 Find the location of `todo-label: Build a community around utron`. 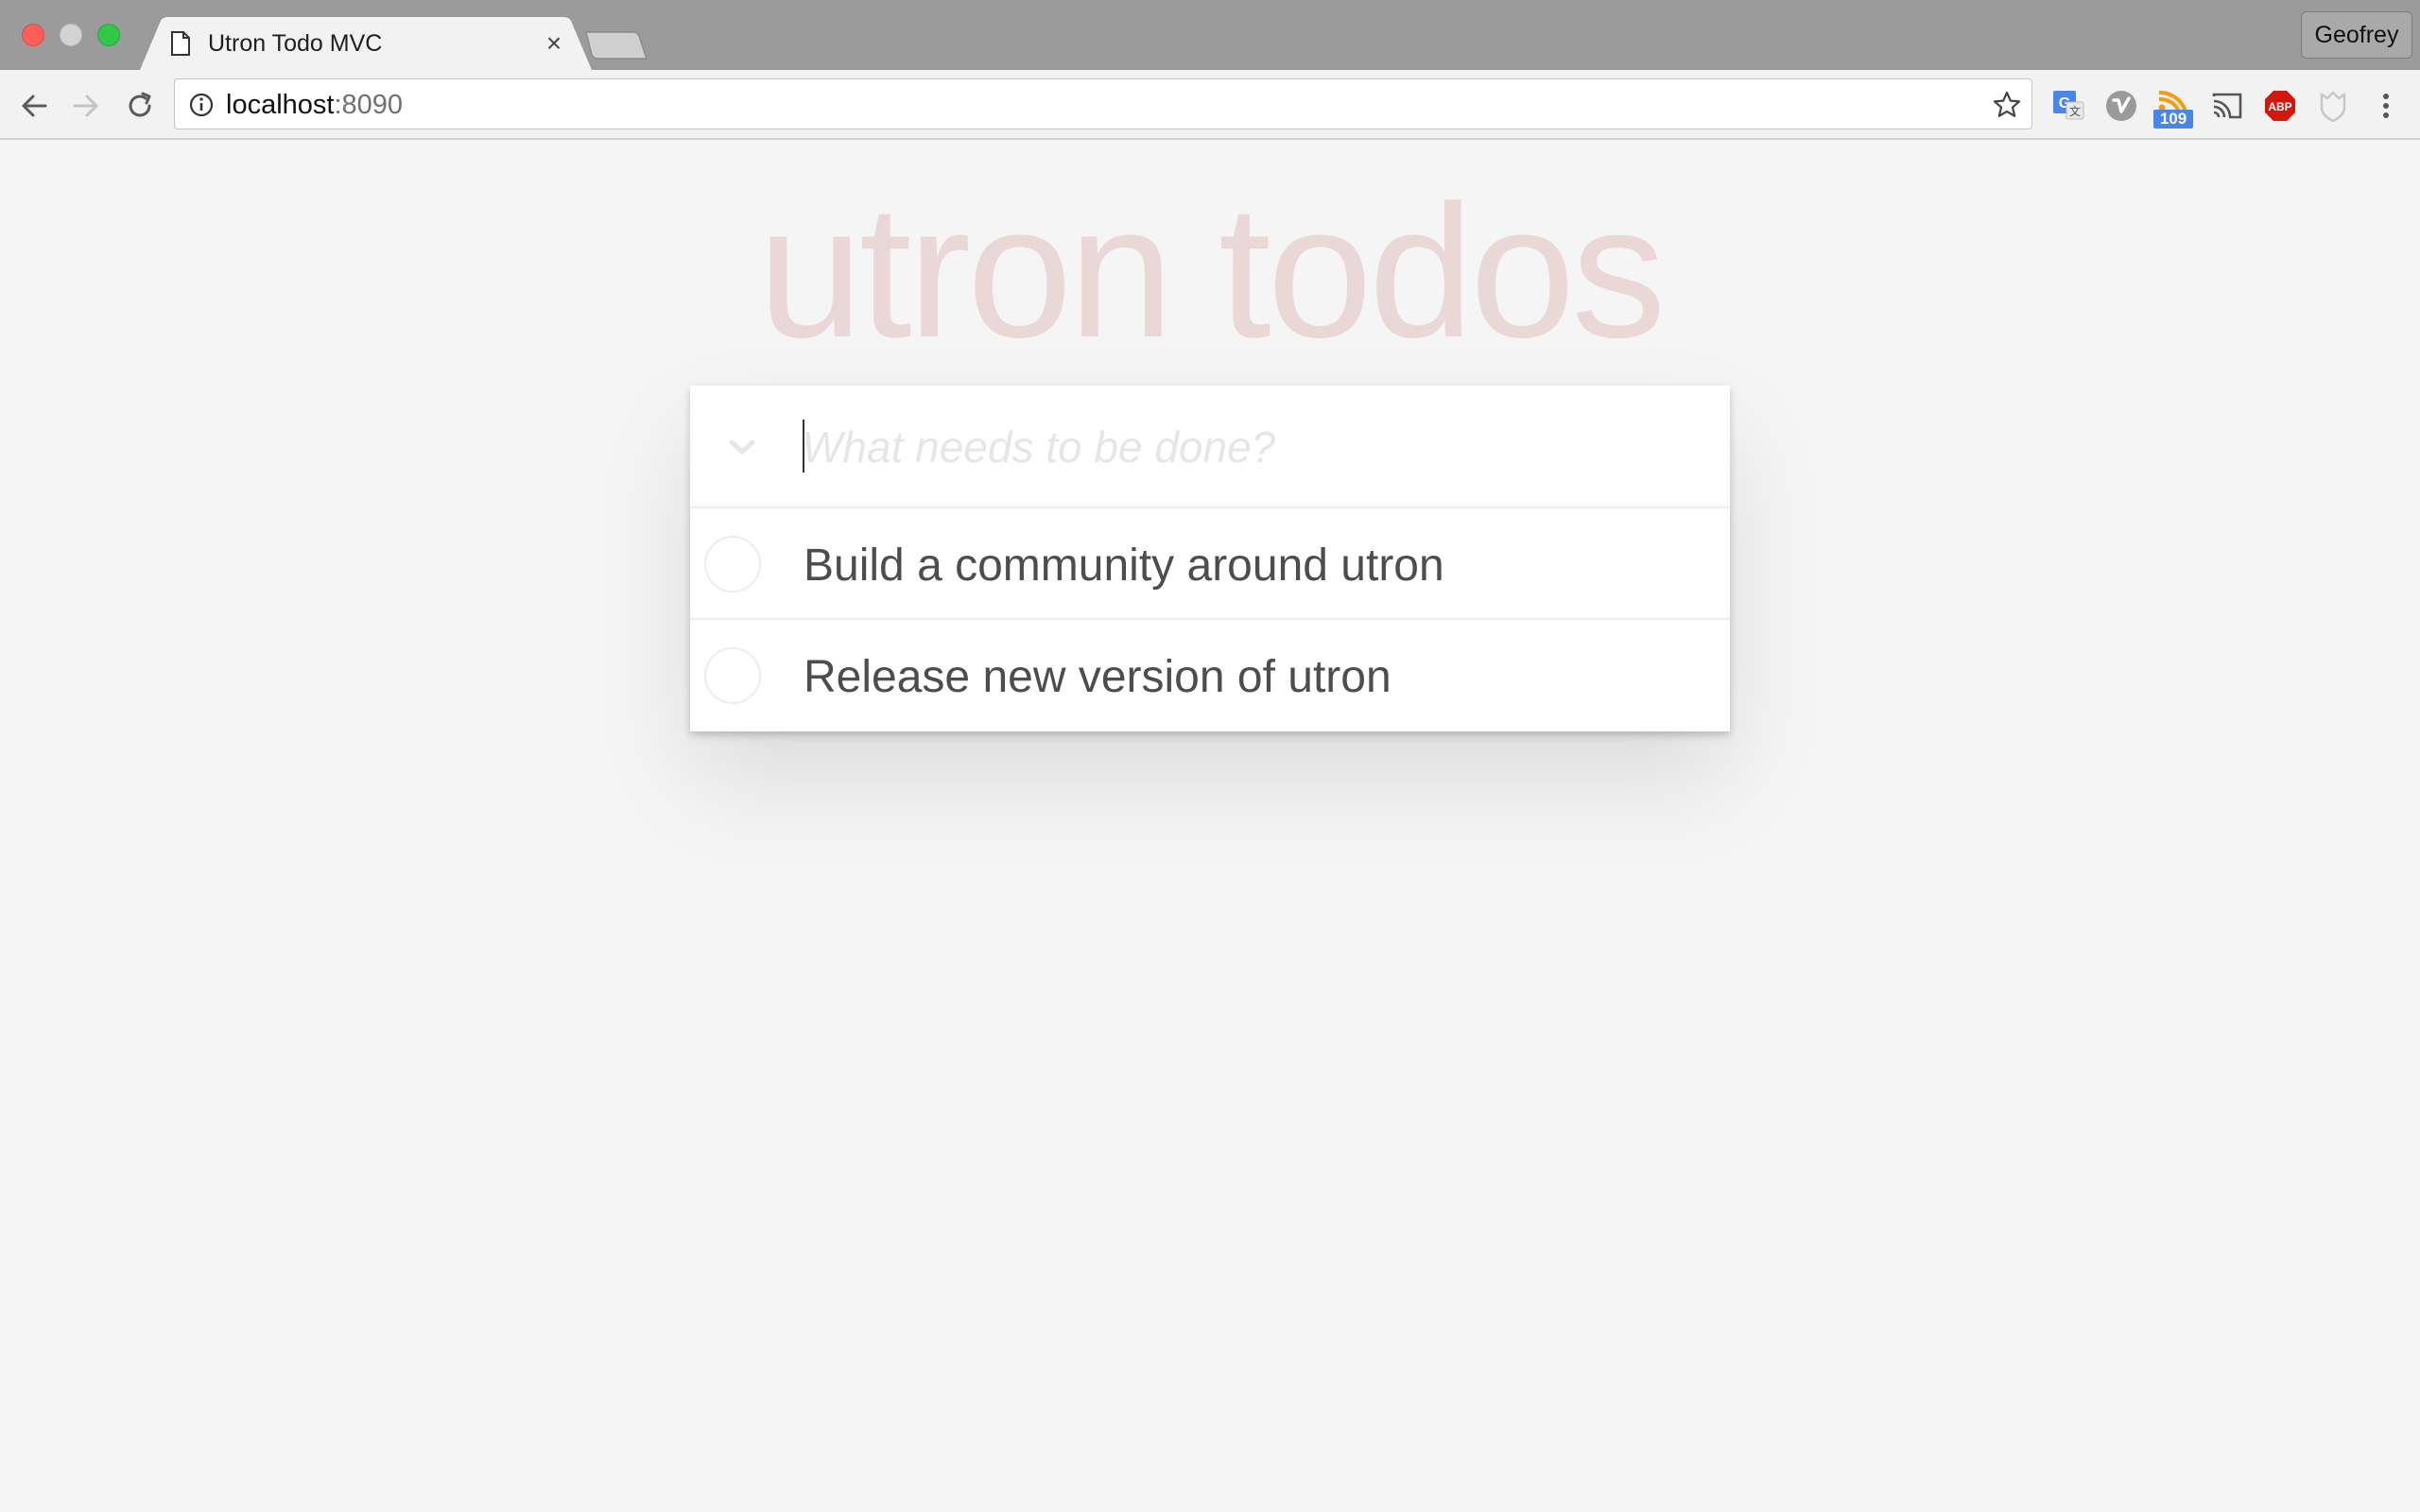

todo-label: Build a community around utron is located at coordinates (1124, 566).